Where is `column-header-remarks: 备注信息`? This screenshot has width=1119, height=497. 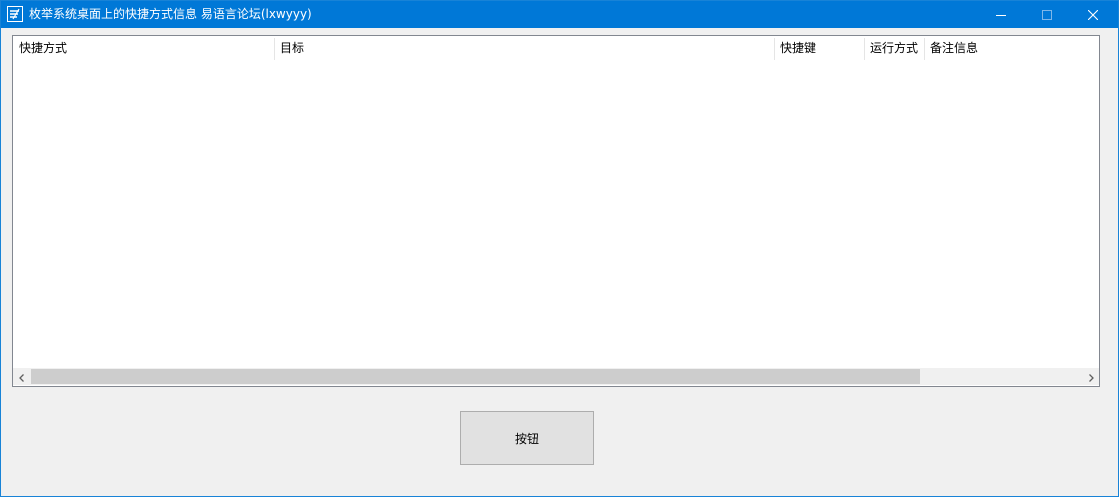 column-header-remarks: 备注信息 is located at coordinates (1011, 48).